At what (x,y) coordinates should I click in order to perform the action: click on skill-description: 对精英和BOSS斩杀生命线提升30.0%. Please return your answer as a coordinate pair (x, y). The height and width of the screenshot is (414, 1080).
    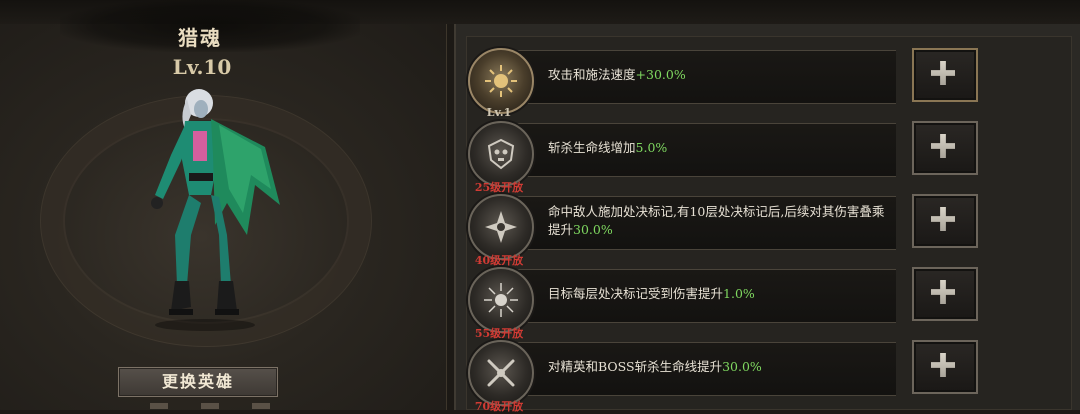
    Looking at the image, I should click on (718, 367).